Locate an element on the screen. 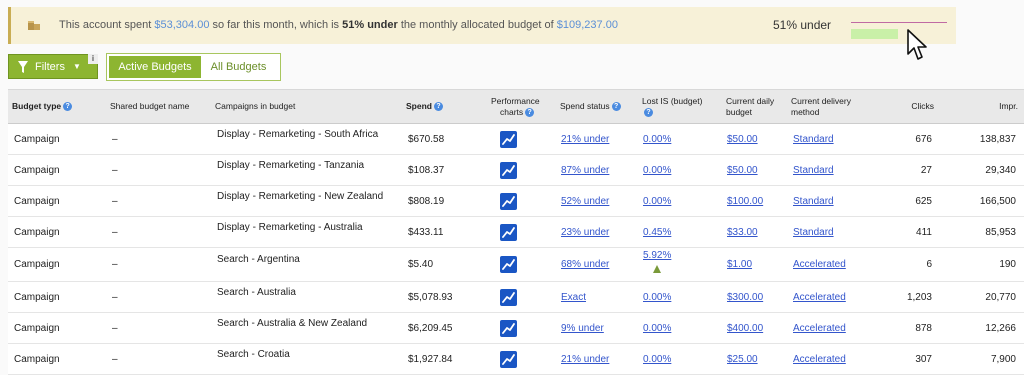 The image size is (1024, 375). header-perf-line1: Performance is located at coordinates (515, 101).